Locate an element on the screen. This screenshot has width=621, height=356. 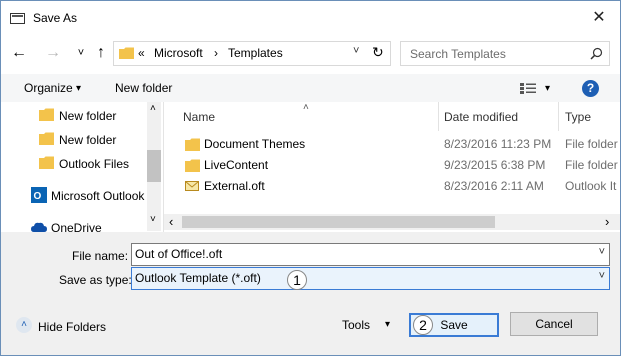
scroll-right-icon: › is located at coordinates (607, 221).